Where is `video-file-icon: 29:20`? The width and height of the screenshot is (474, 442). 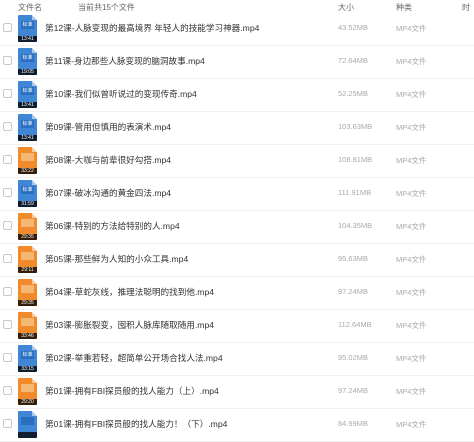 video-file-icon: 29:20 is located at coordinates (27, 391).